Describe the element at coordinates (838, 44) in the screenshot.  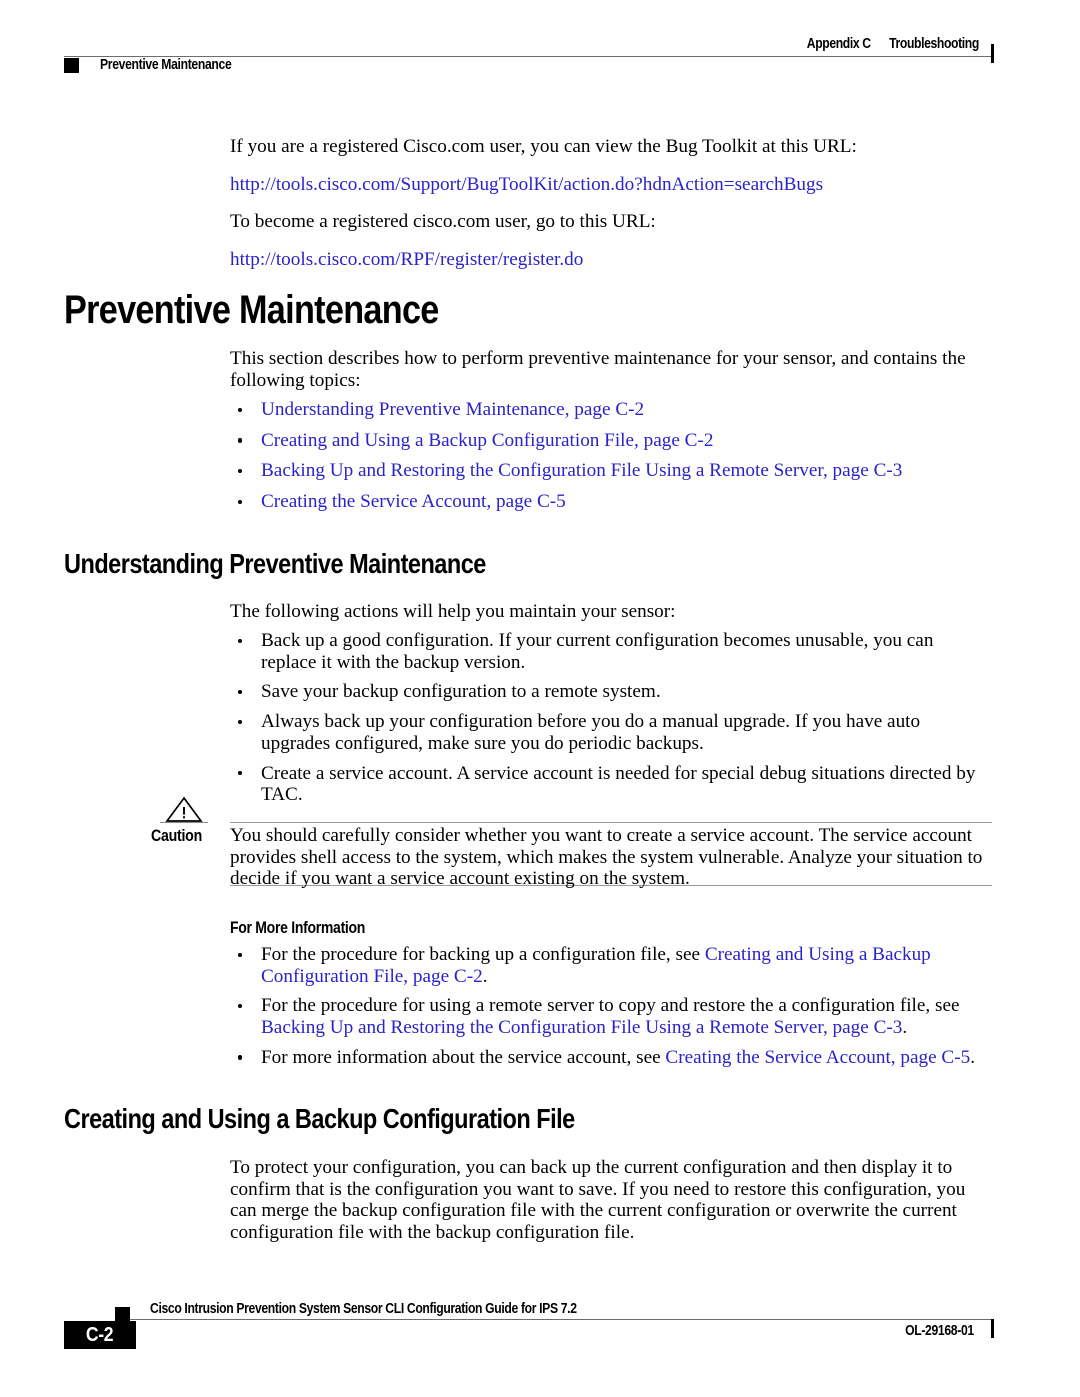
I see `header-appendix-label: Appendix C` at that location.